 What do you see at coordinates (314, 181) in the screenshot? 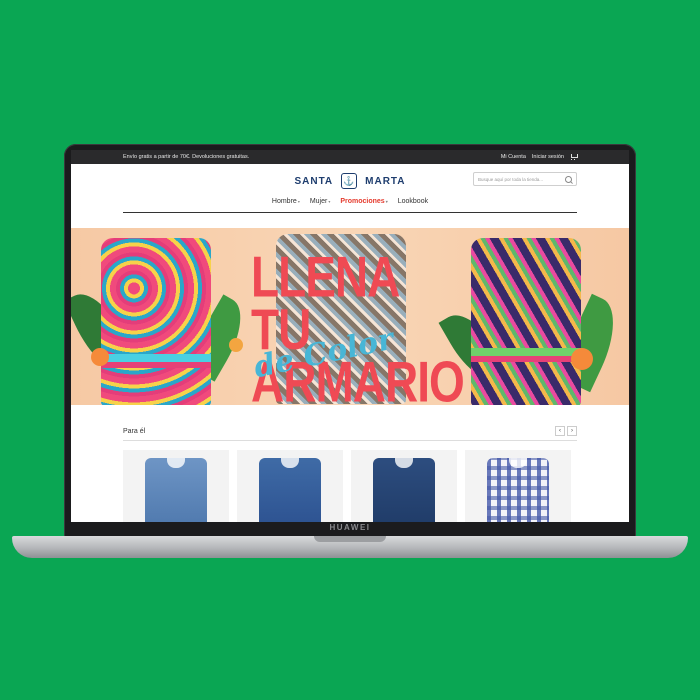
I see `brand-left: SANTA` at bounding box center [314, 181].